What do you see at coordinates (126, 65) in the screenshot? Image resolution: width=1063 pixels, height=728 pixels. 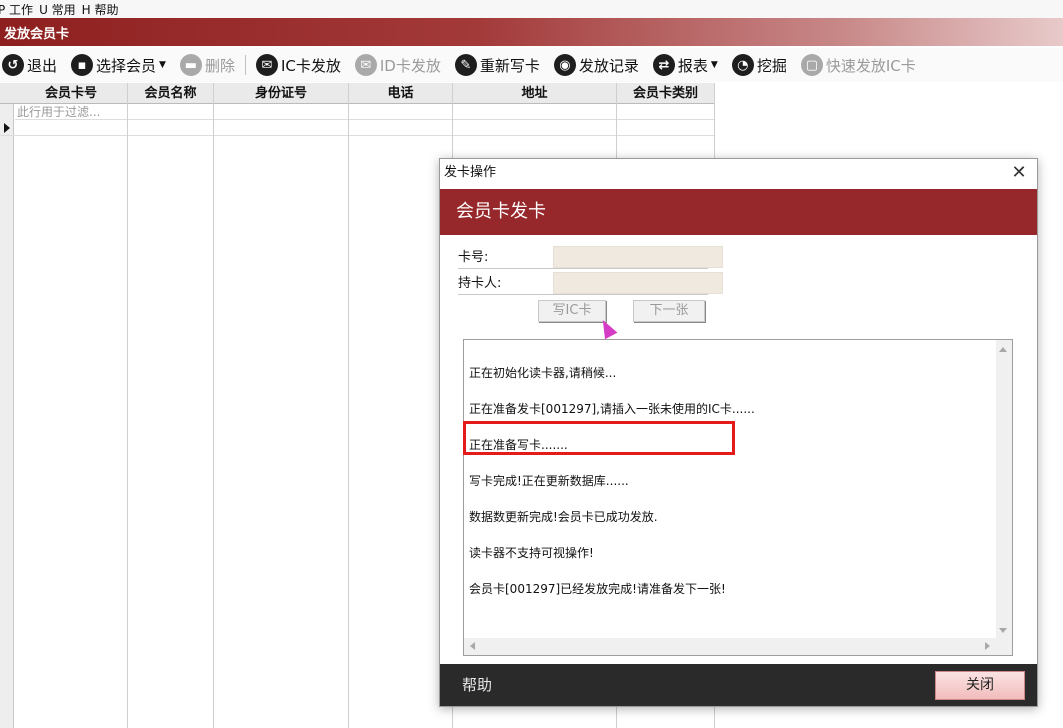 I see `toolbar-button-label: 选择会员` at bounding box center [126, 65].